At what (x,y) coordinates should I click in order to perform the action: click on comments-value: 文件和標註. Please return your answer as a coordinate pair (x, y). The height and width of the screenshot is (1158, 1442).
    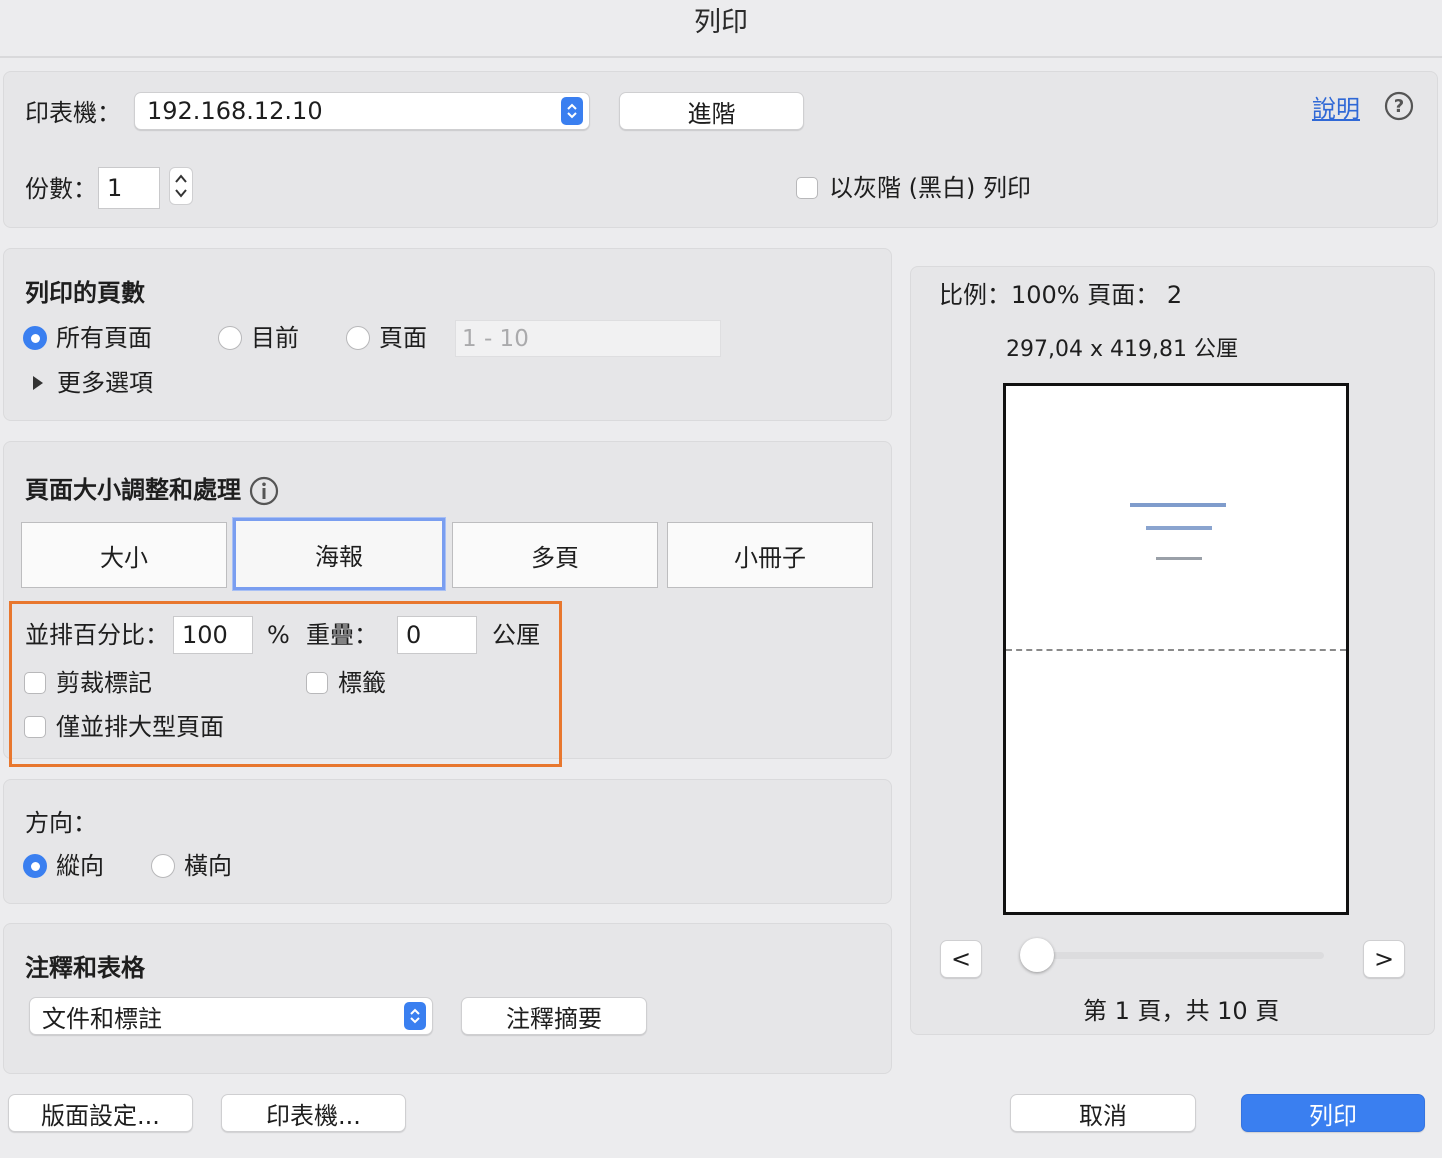
    Looking at the image, I should click on (102, 1018).